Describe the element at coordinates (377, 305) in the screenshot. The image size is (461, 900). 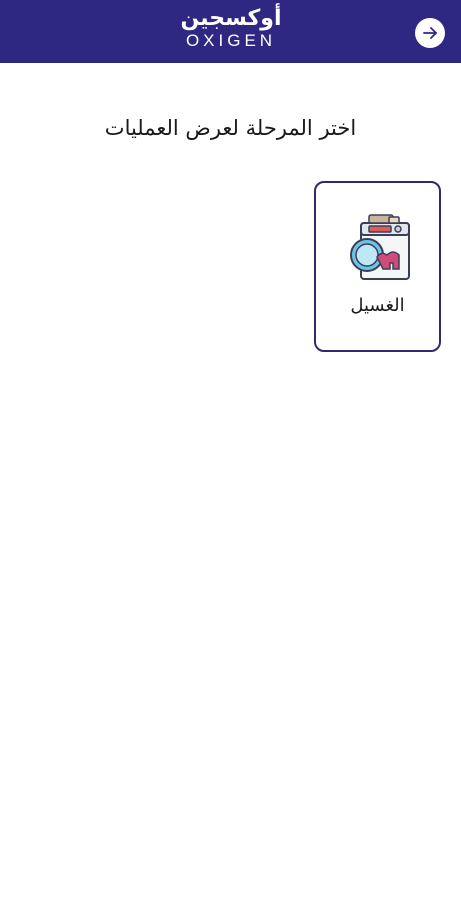
I see `stage-label: الغسيل` at that location.